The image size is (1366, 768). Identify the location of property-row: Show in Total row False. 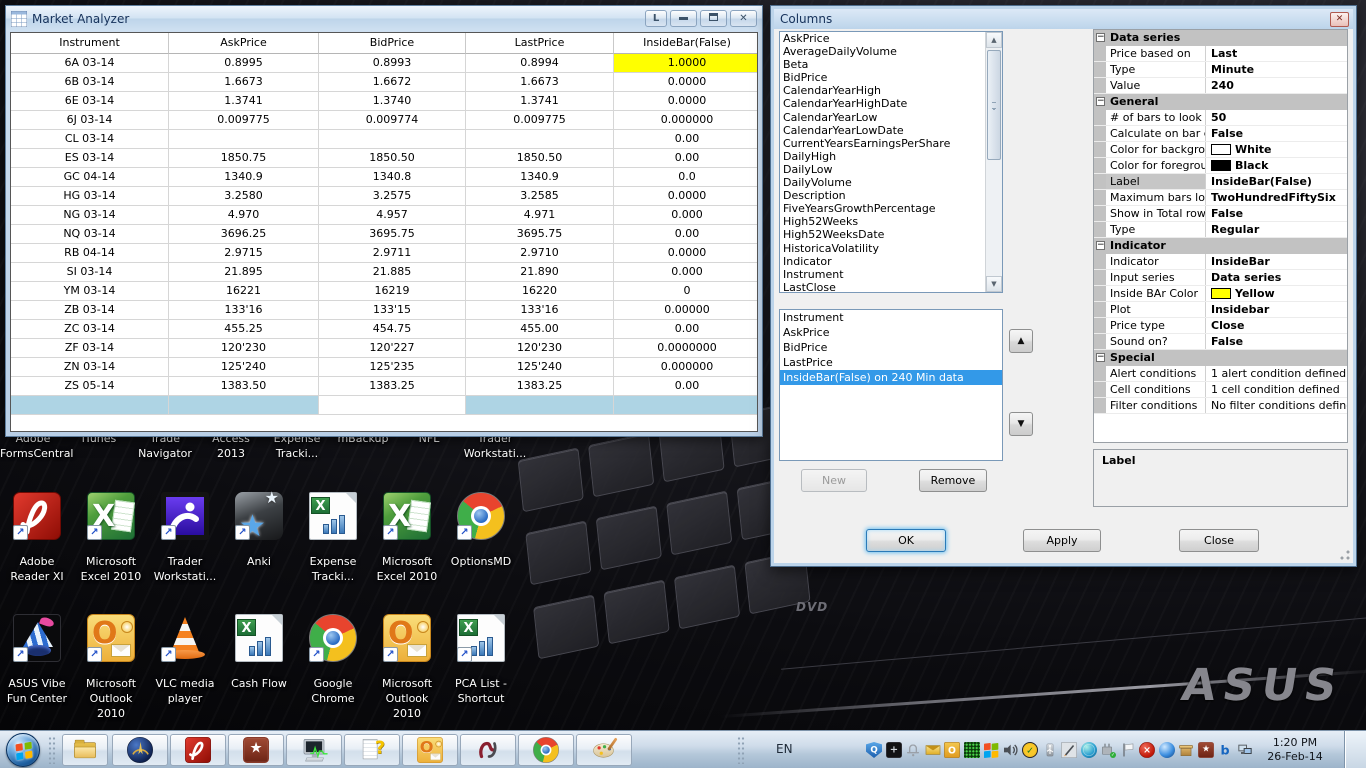
(1220, 214).